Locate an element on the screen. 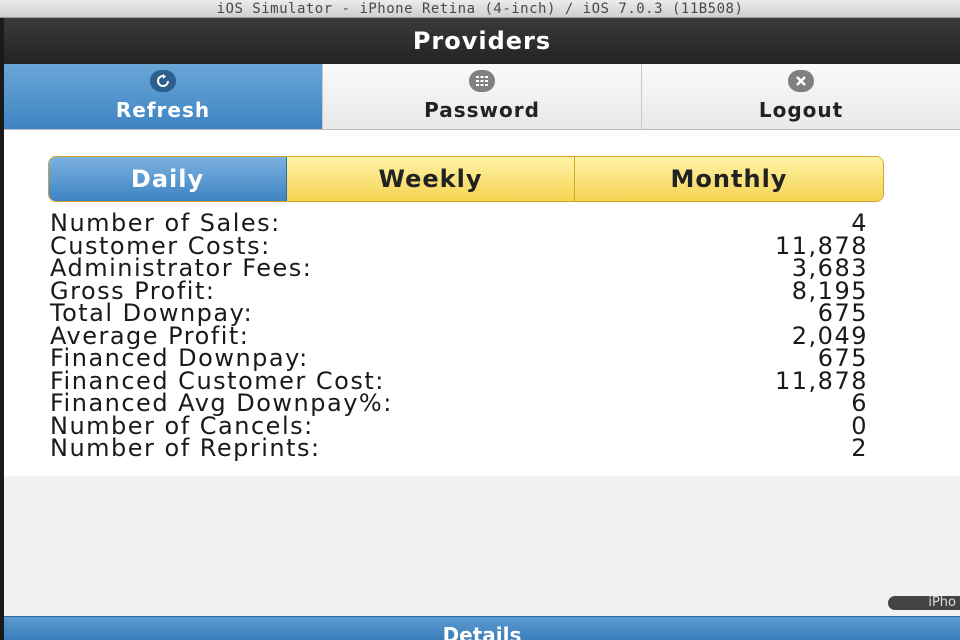  tab-weekly: Weekly is located at coordinates (431, 179).